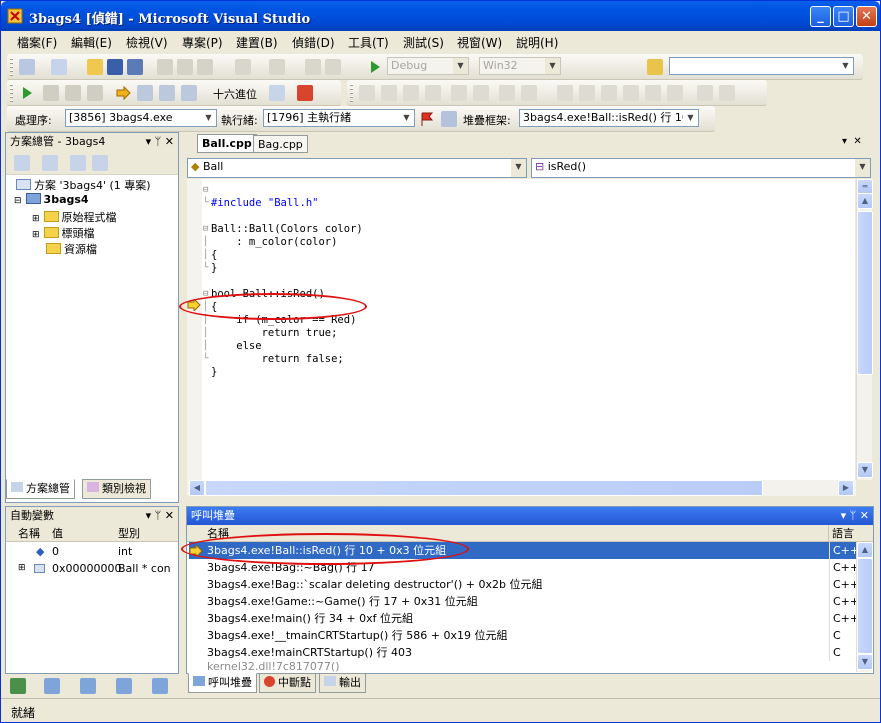 The image size is (881, 723). I want to click on solution-configuration-combo: Debug ▼, so click(428, 66).